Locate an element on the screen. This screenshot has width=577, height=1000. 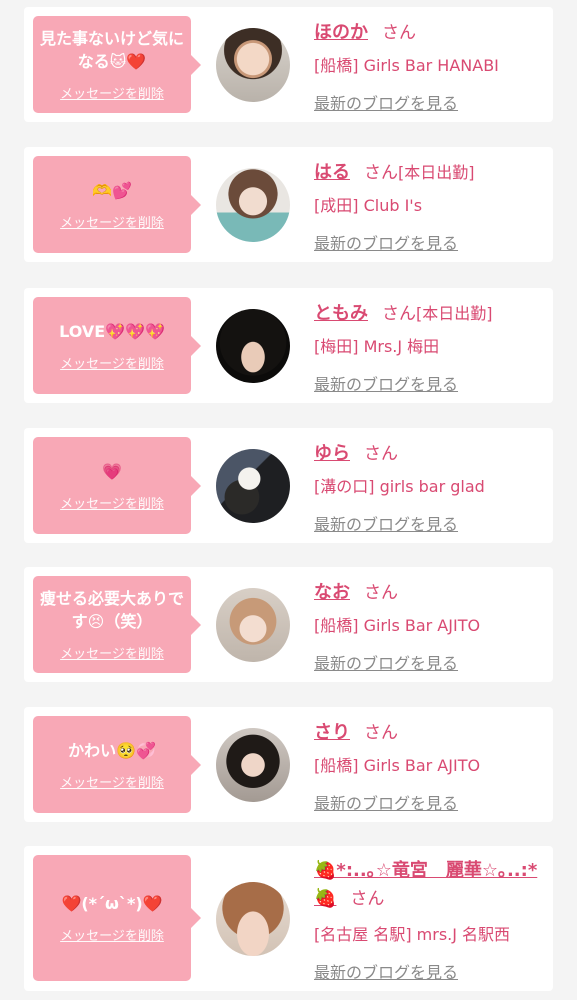
message-bubble: 見た事ないけど気になる🐱❤️ メッセージを削除 is located at coordinates (117, 64).